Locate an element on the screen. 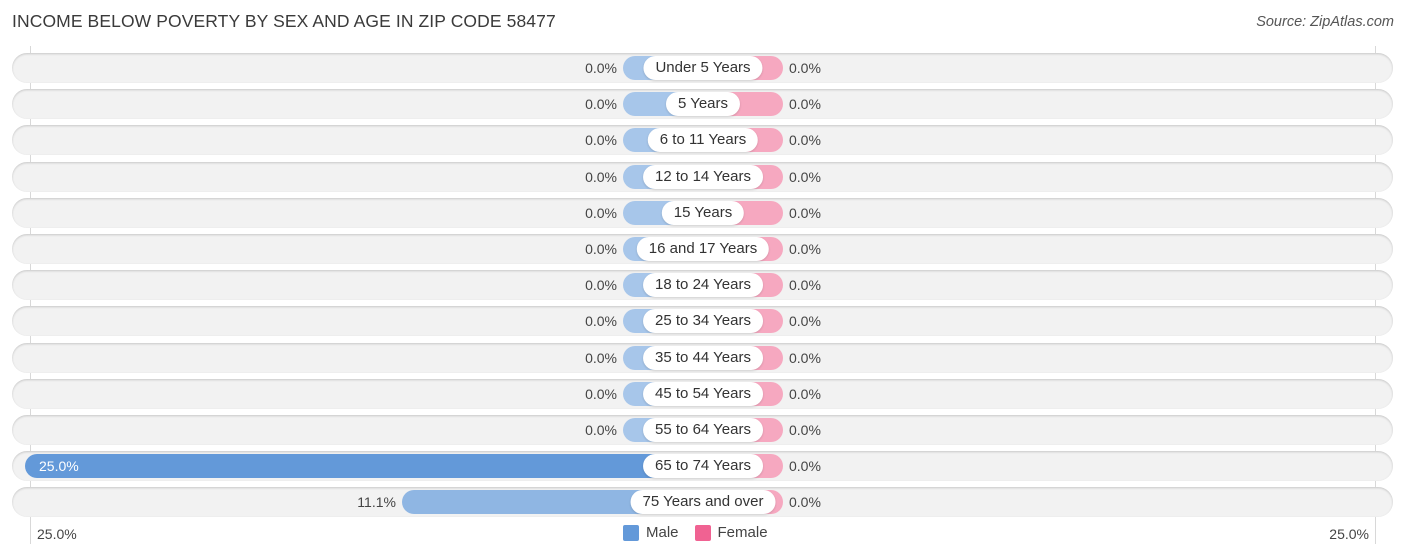 This screenshot has width=1406, height=558. value-label-male: 25.0% is located at coordinates (59, 466).